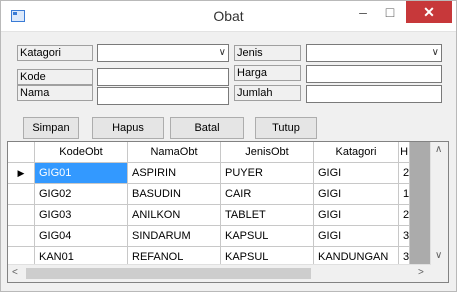 The image size is (457, 292). Describe the element at coordinates (174, 173) in the screenshot. I see `table-cell: ASPIRIN` at that location.